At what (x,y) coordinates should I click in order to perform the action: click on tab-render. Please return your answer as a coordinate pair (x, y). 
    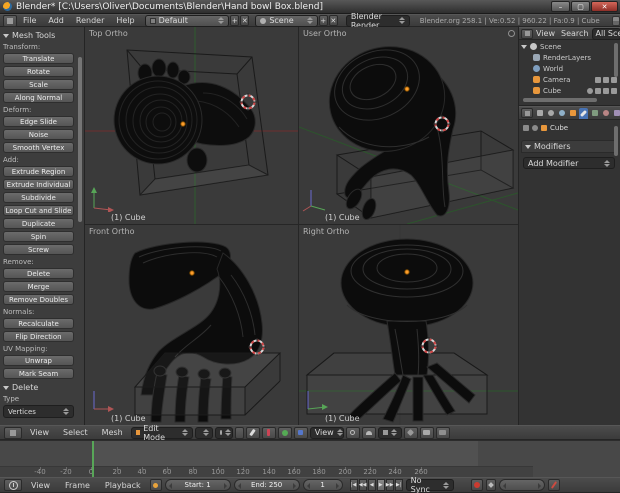
    Looking at the image, I should click on (539, 113).